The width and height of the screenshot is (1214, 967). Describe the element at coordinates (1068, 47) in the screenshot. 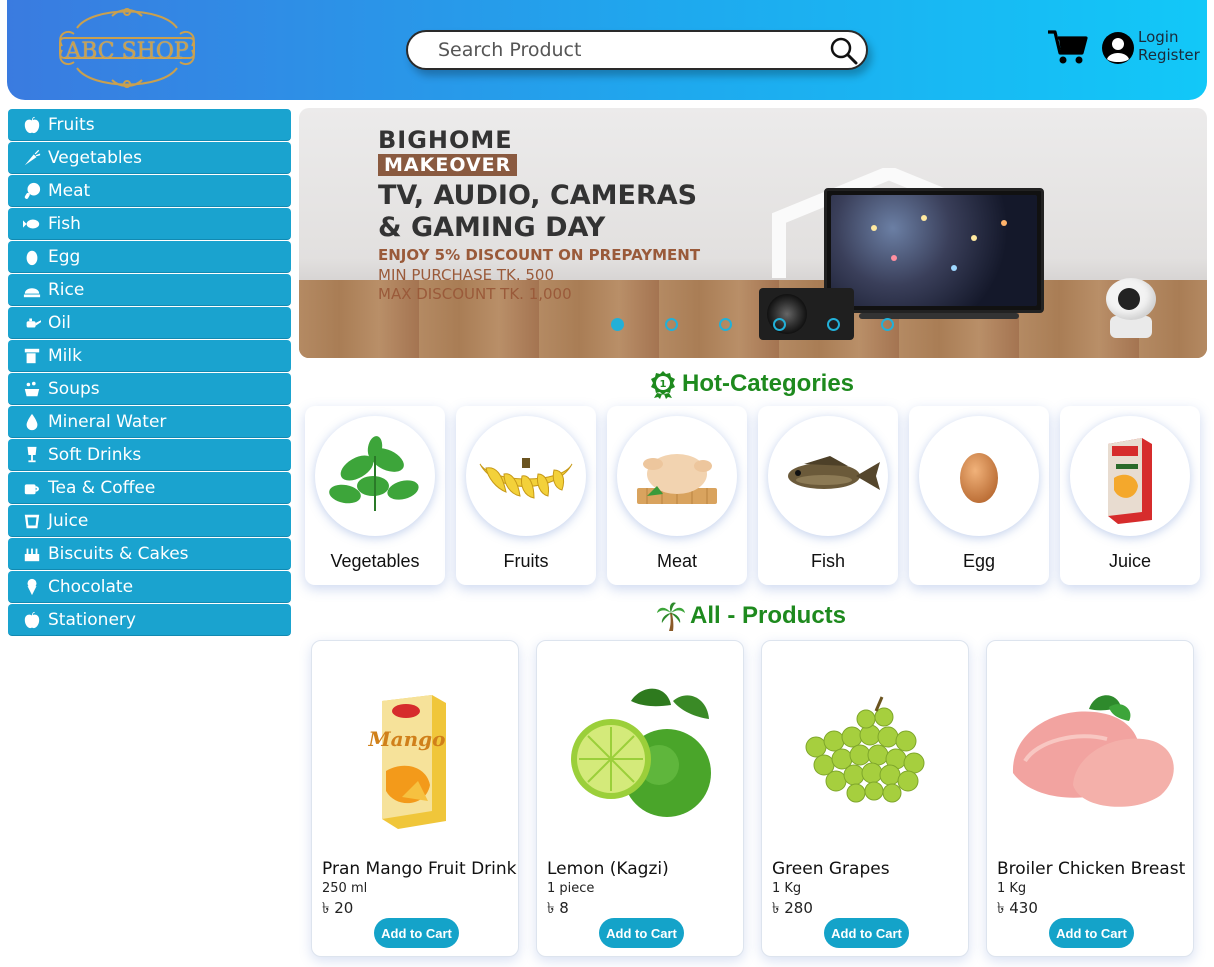

I see `cart-icon` at that location.